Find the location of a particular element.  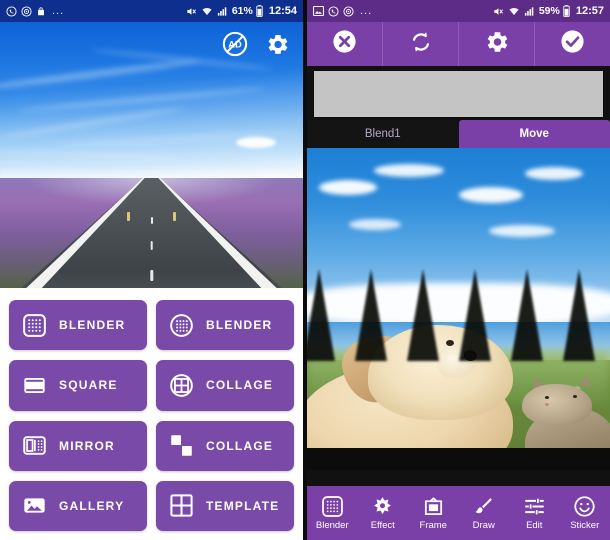

left-status-bar: ... 61% 12:54 is located at coordinates (151, 11).